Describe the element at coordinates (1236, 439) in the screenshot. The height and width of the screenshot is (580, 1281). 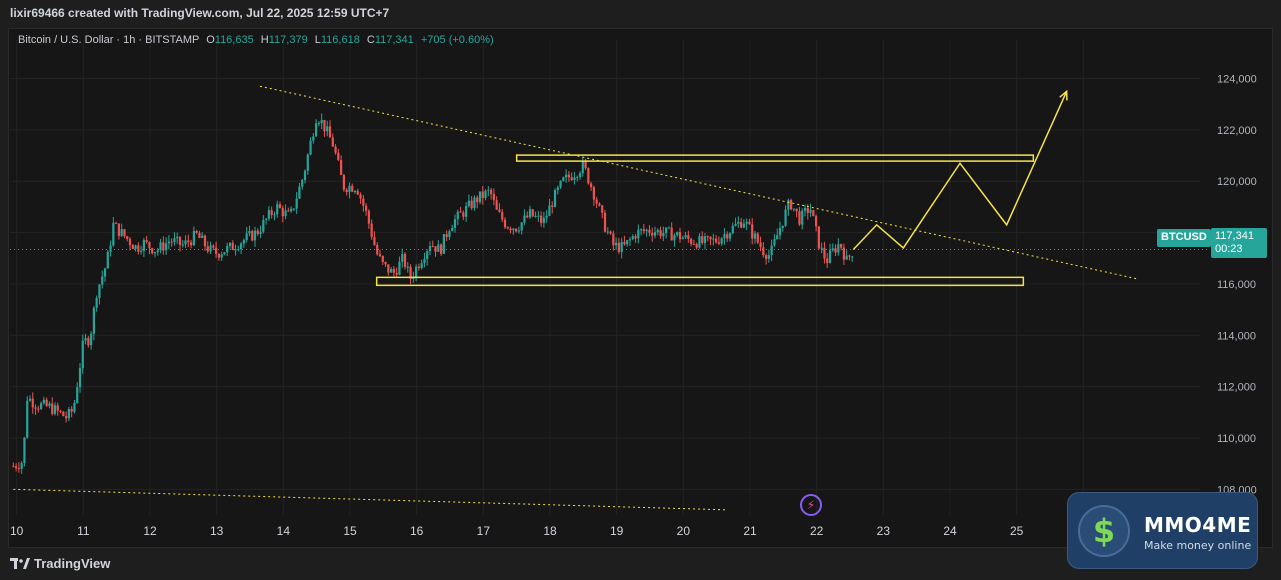
I see `y-tick-label: 110,000` at that location.